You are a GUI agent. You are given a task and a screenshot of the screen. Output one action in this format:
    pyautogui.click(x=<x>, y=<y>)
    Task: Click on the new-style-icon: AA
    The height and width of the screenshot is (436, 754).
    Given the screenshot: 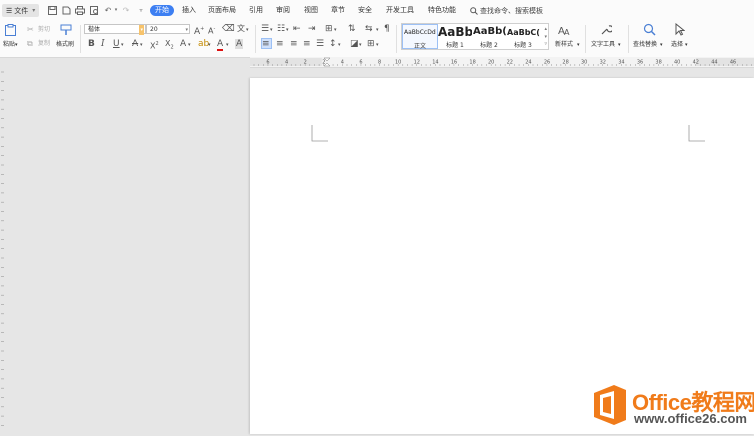 What is the action you would take?
    pyautogui.click(x=565, y=31)
    